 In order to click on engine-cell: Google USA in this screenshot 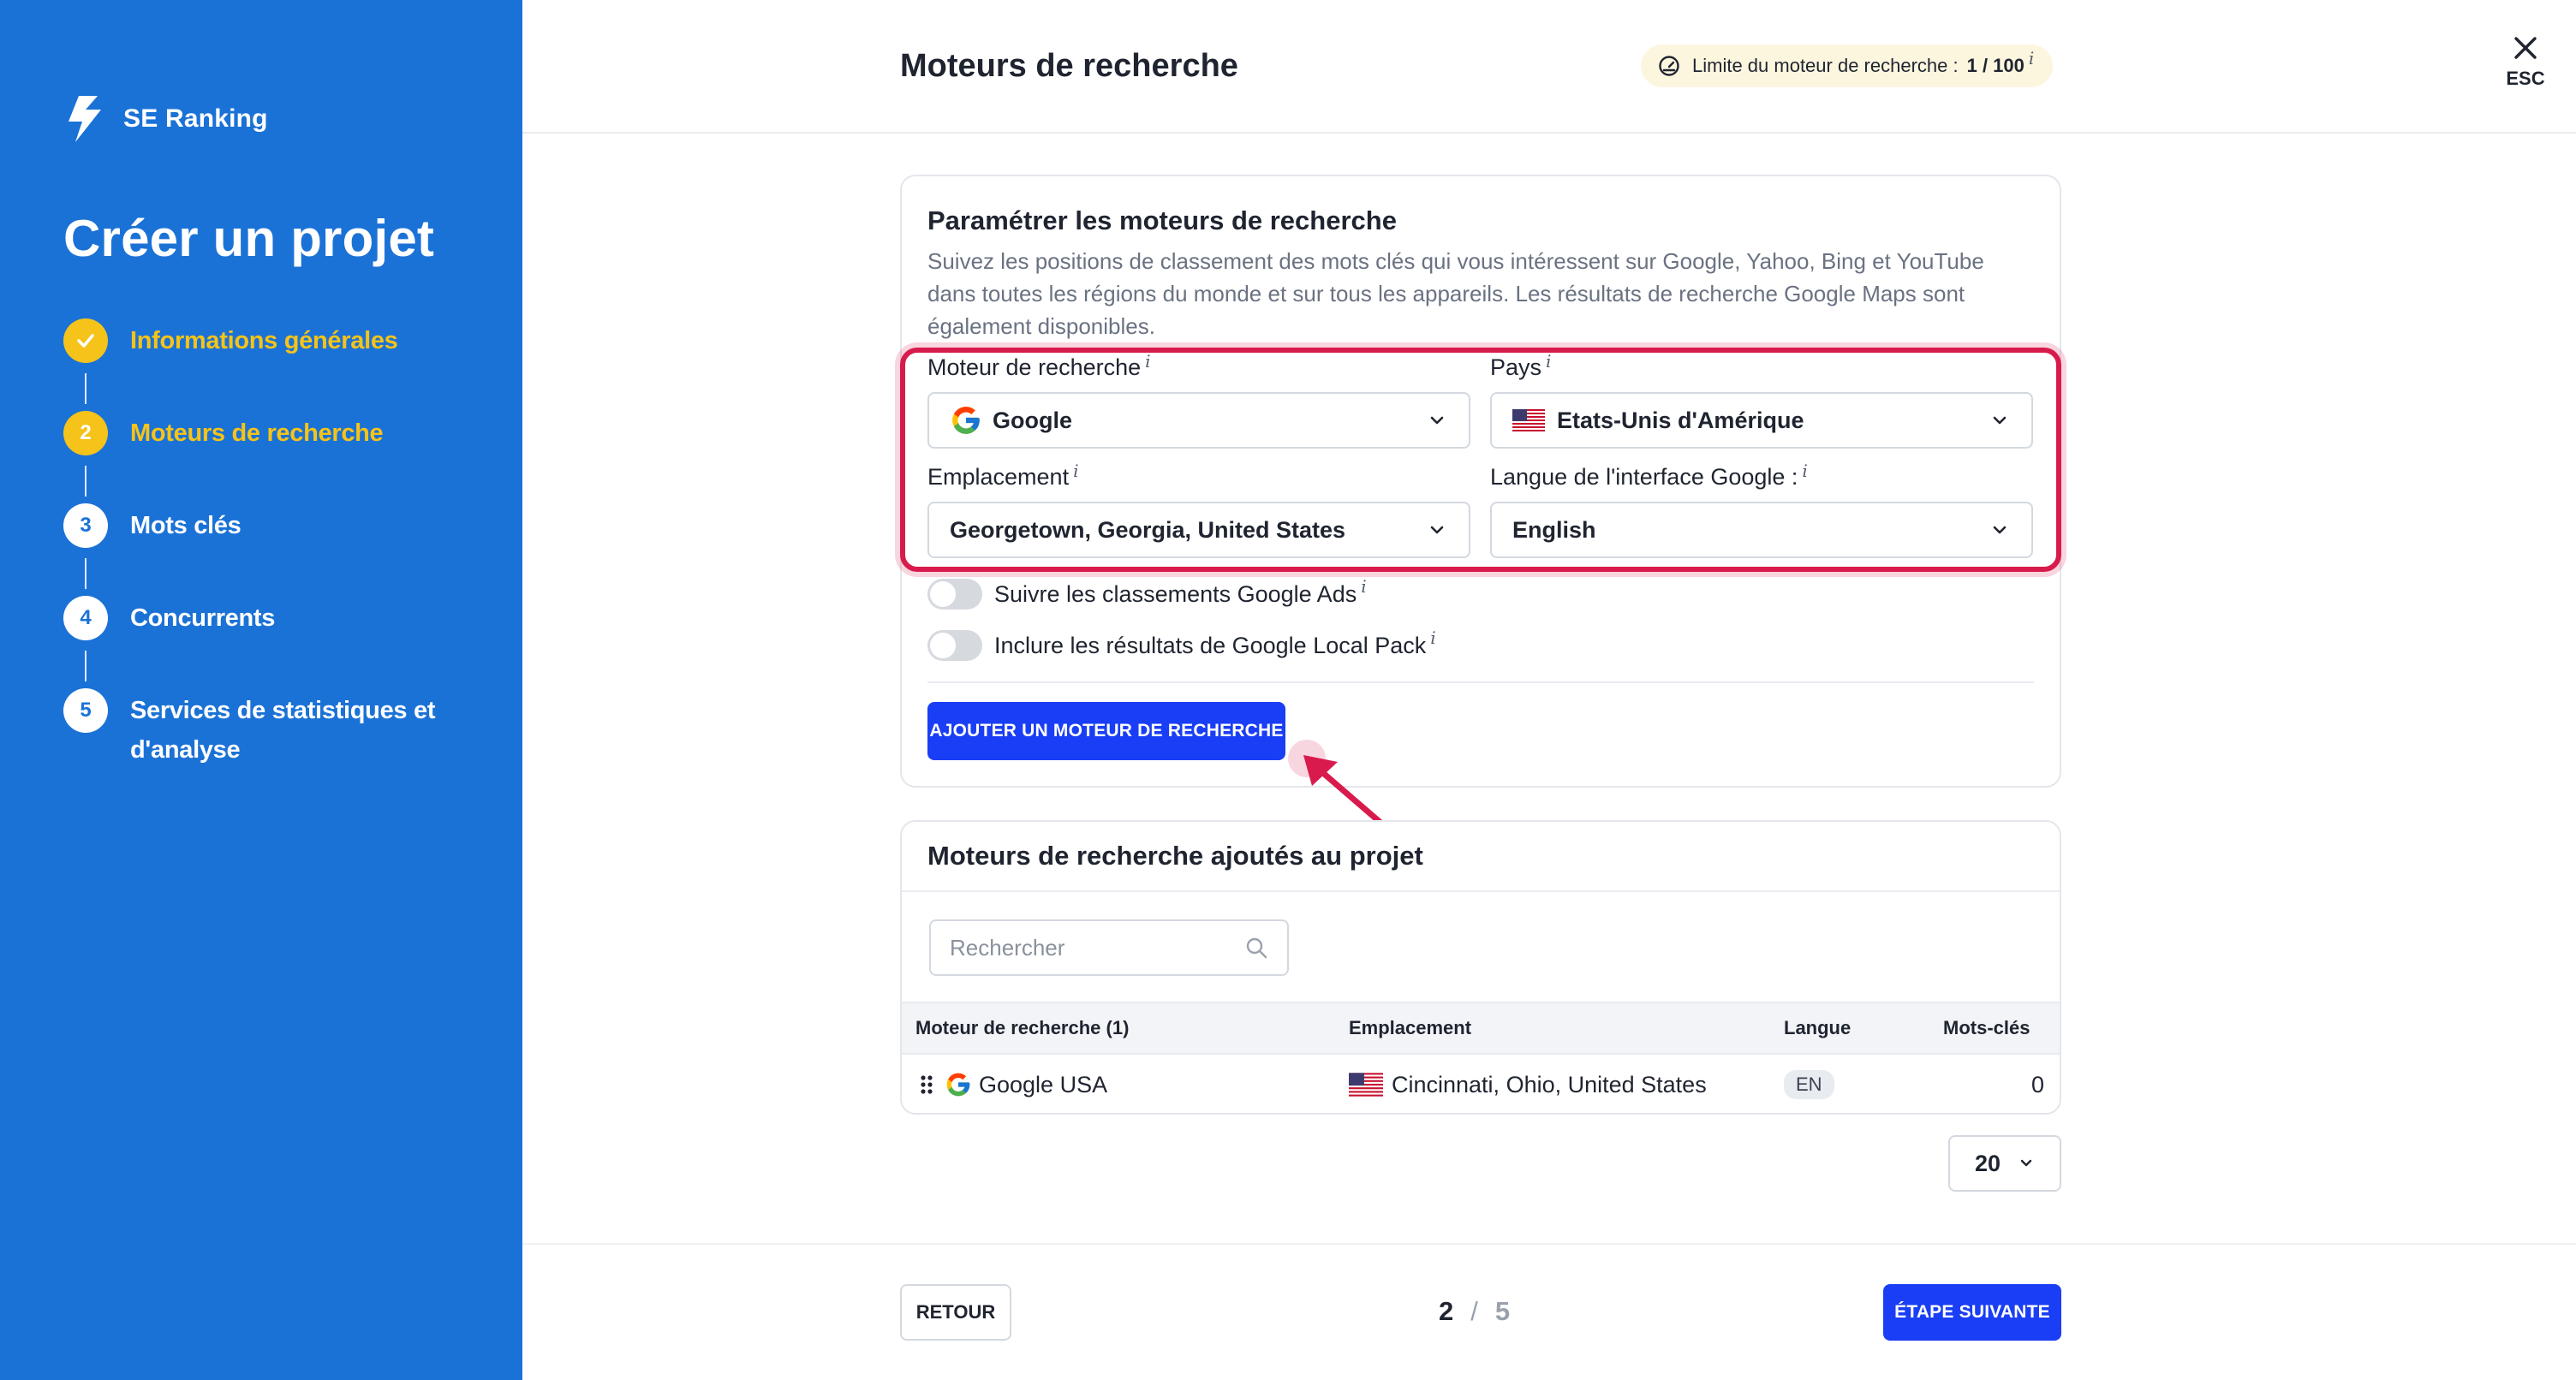, I will do `click(1013, 1084)`.